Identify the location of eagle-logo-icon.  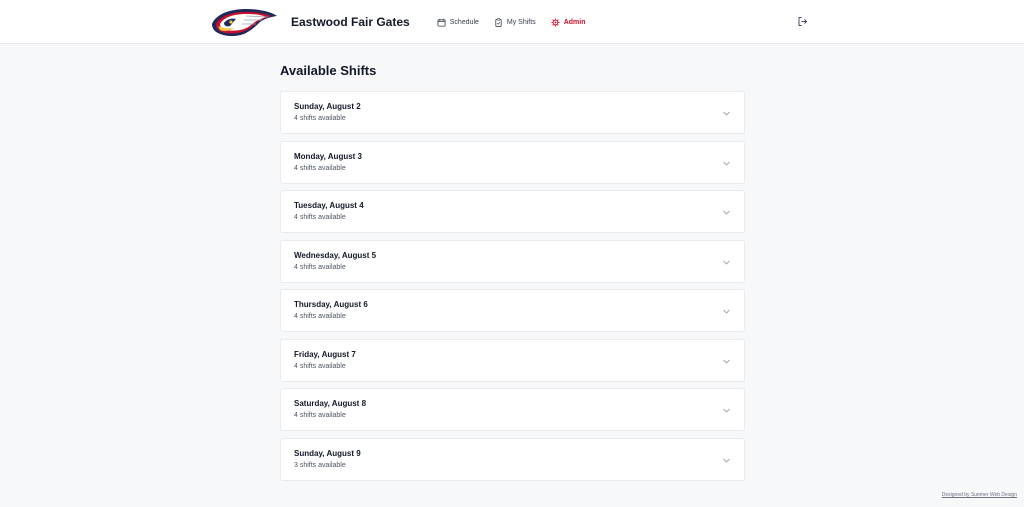
(244, 22).